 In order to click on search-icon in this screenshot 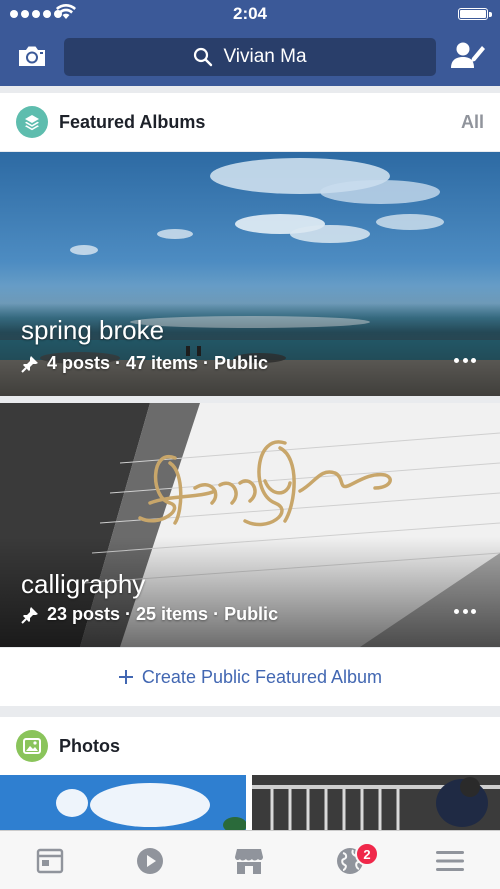, I will do `click(203, 57)`.